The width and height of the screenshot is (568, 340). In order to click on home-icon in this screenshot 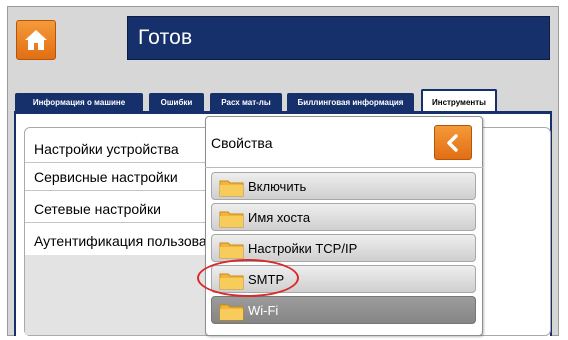, I will do `click(36, 40)`.